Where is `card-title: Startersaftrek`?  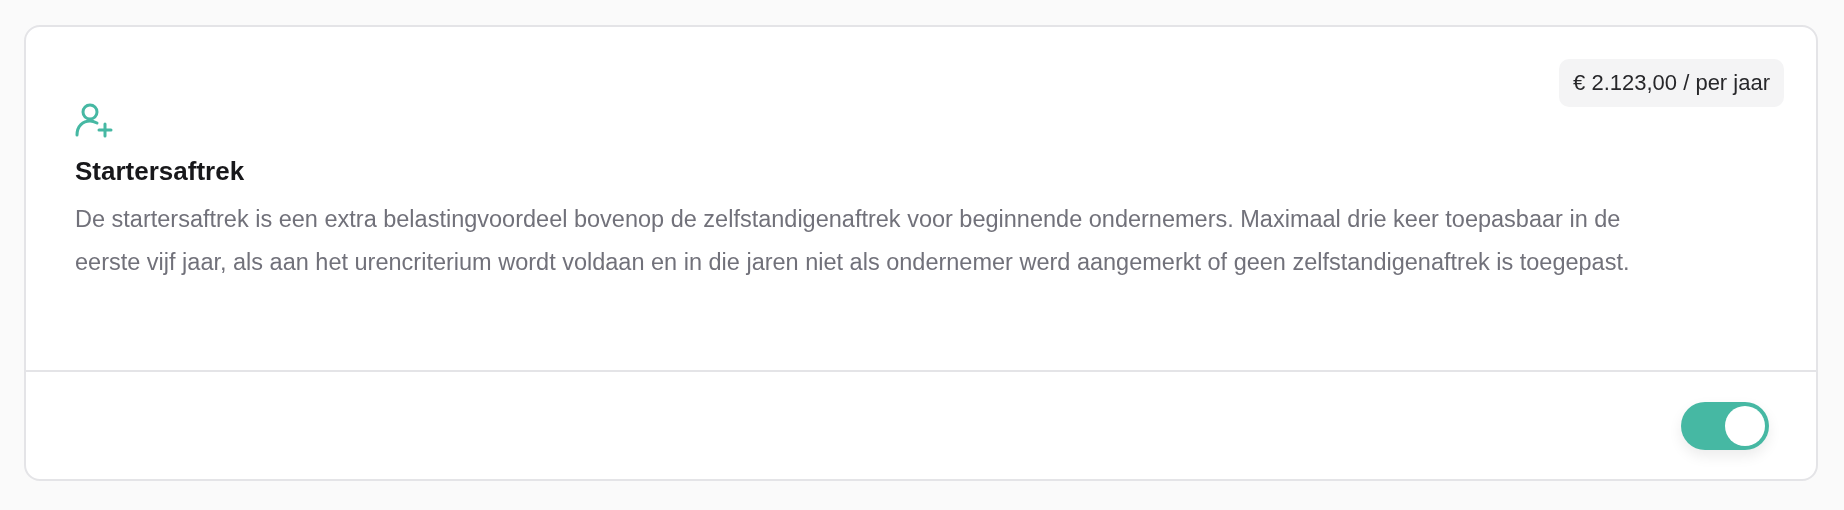 card-title: Startersaftrek is located at coordinates (160, 171).